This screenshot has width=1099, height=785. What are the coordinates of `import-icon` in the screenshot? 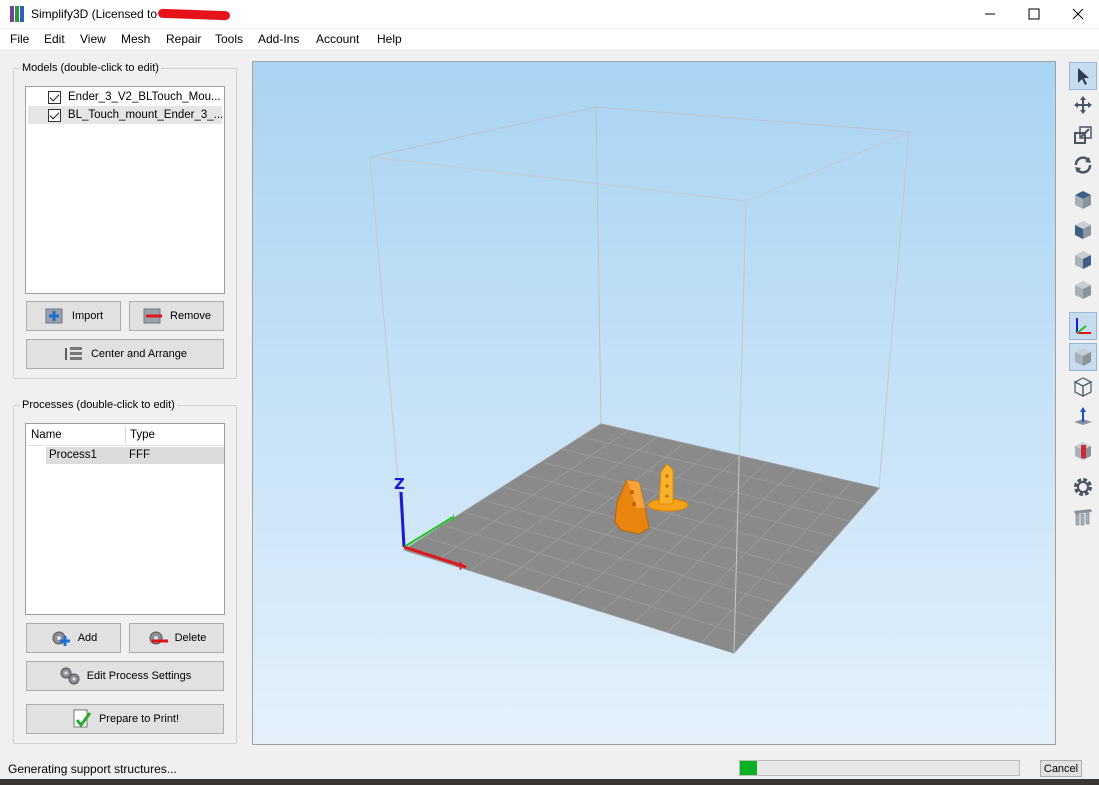 It's located at (55, 316).